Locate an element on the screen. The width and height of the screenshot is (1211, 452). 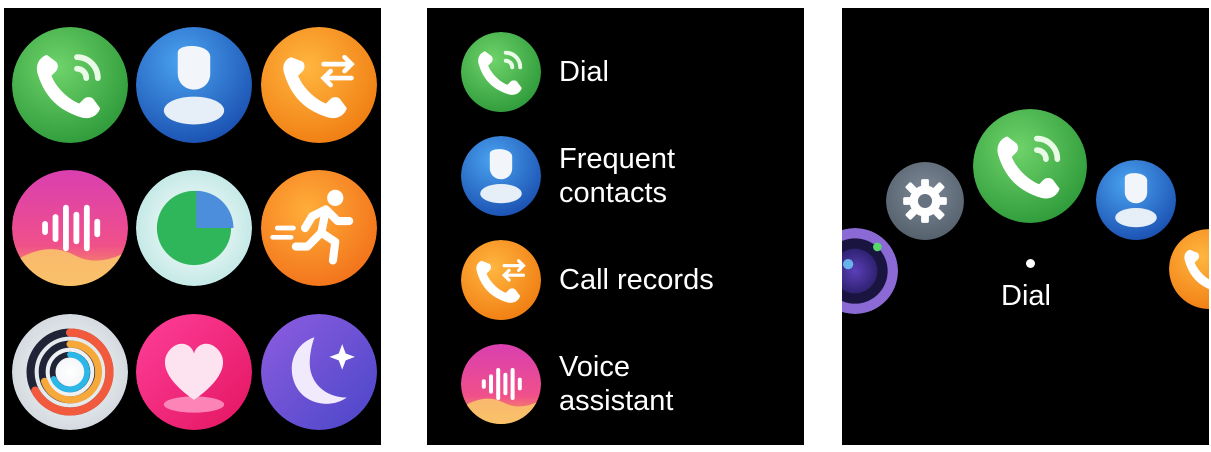
list-item-voice-assistant: Voice assistant is located at coordinates (615, 384).